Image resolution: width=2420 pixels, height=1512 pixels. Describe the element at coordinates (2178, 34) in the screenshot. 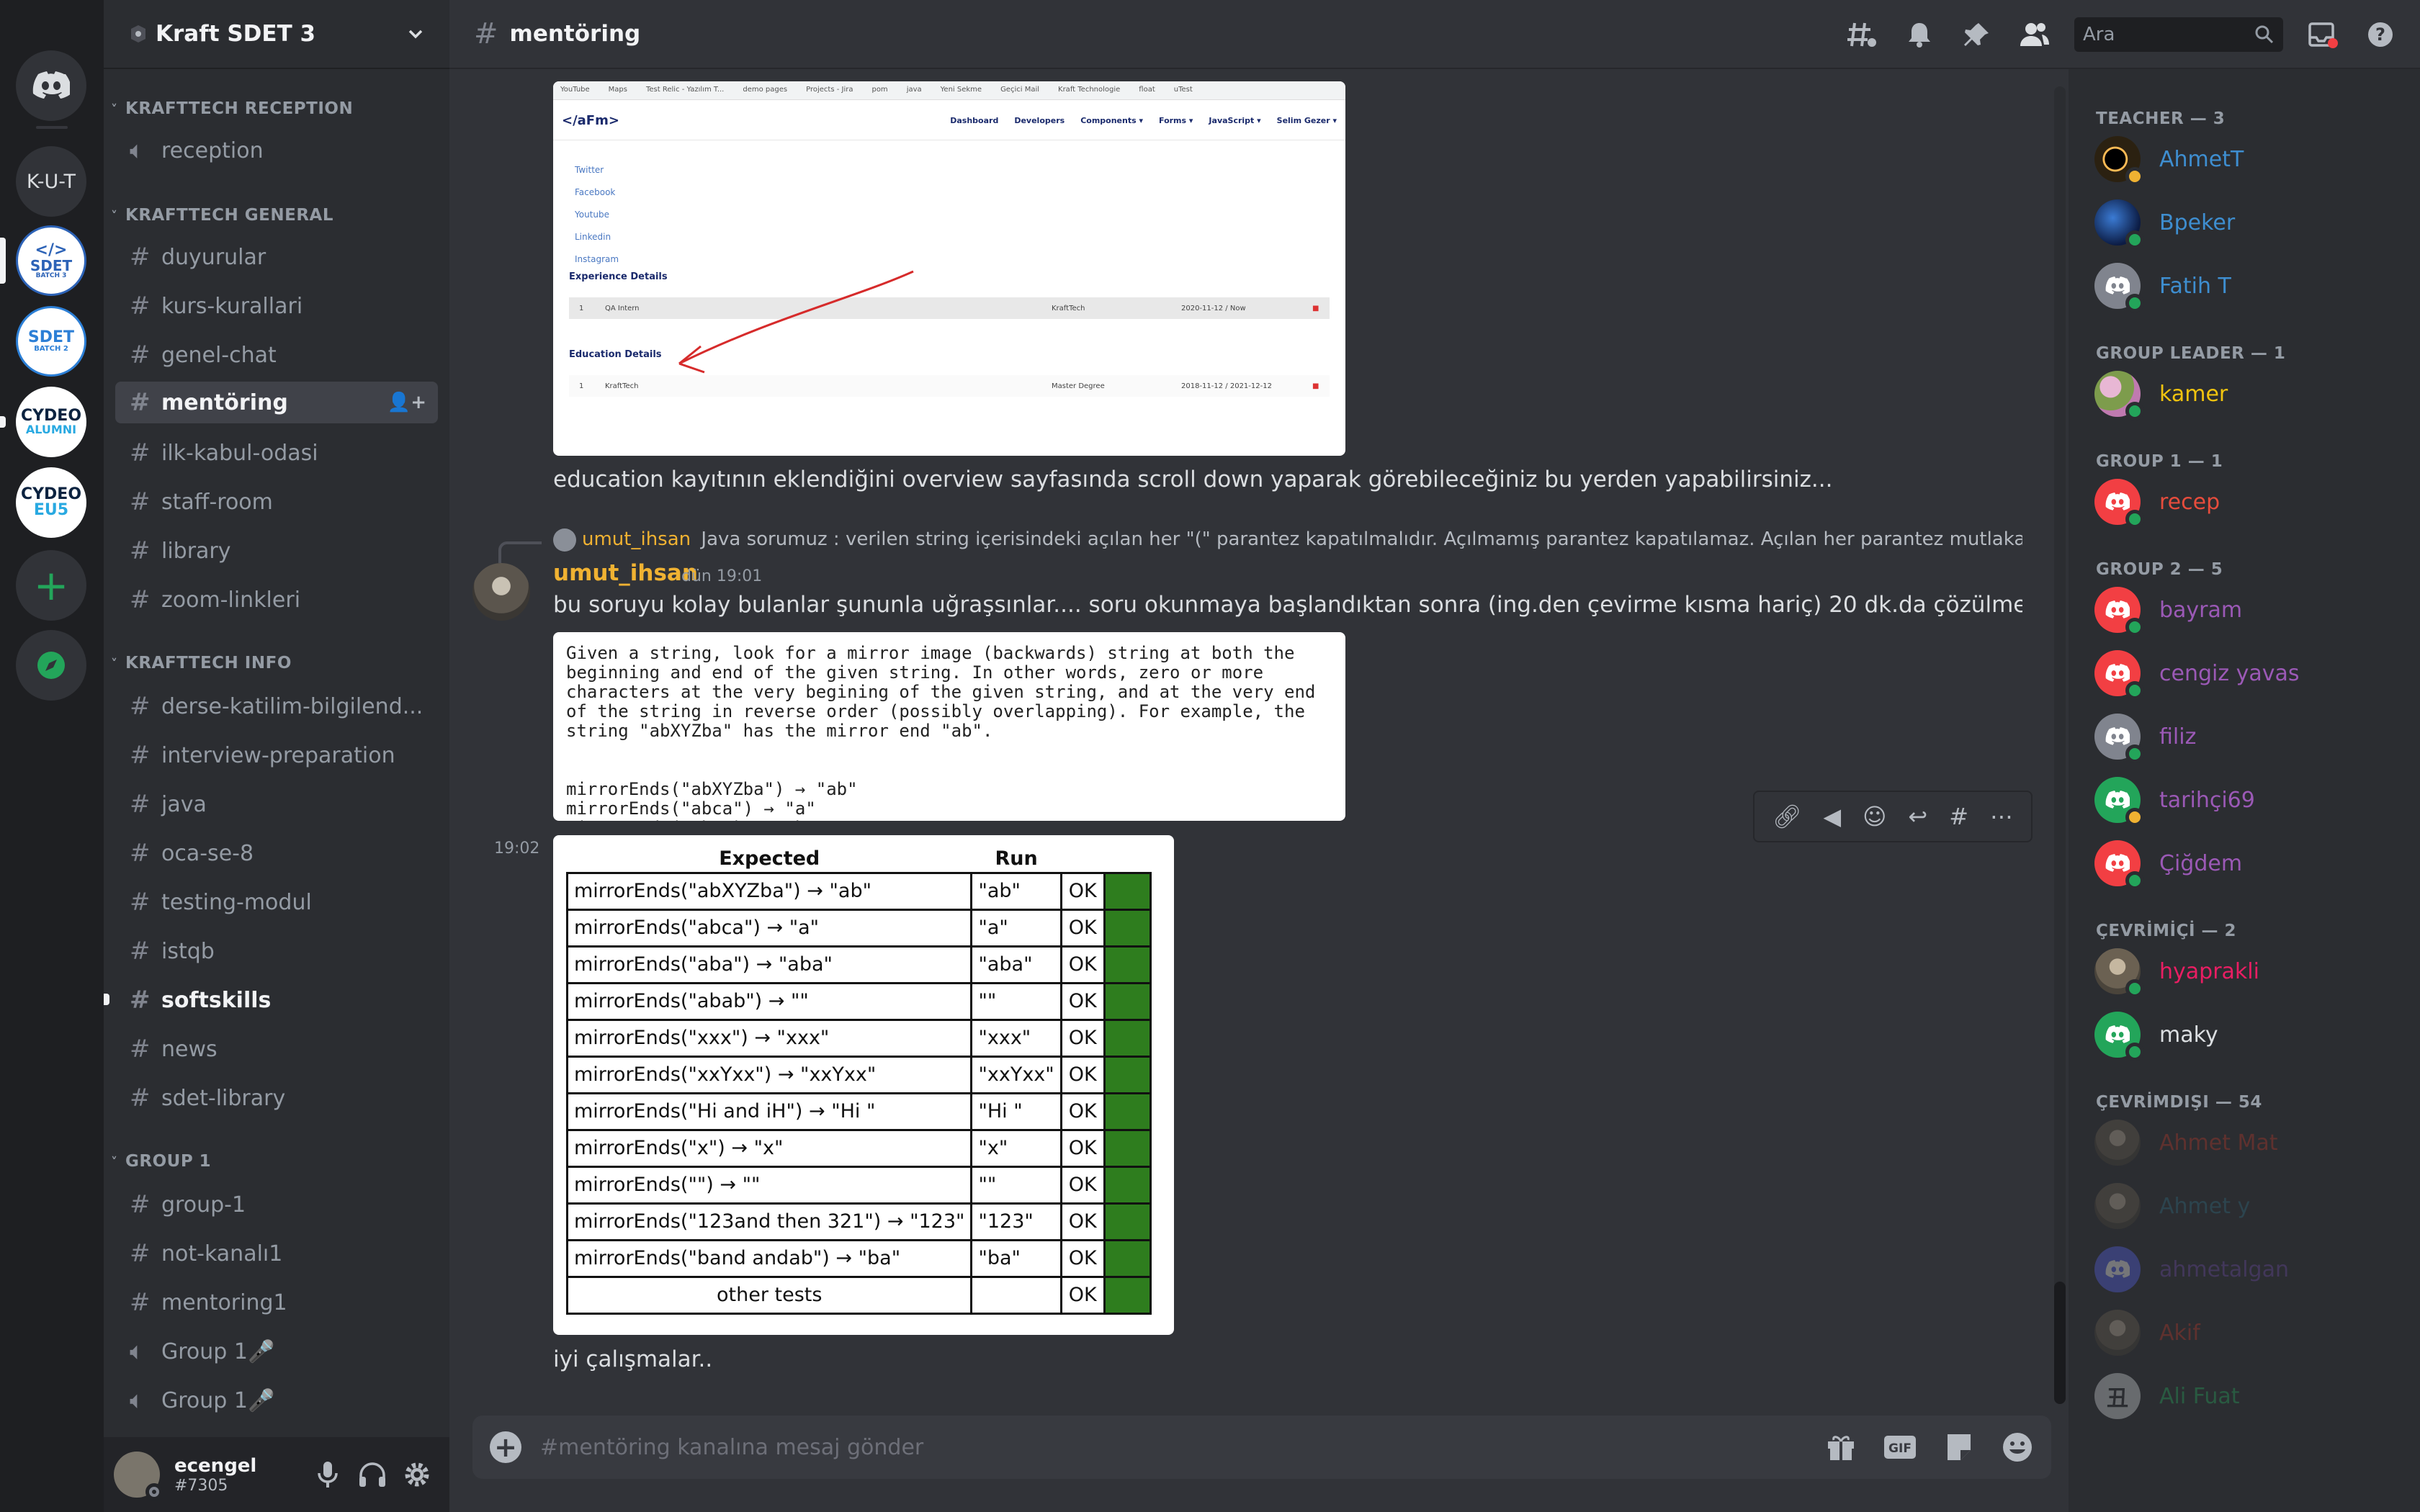

I see `search-input: Ara` at that location.